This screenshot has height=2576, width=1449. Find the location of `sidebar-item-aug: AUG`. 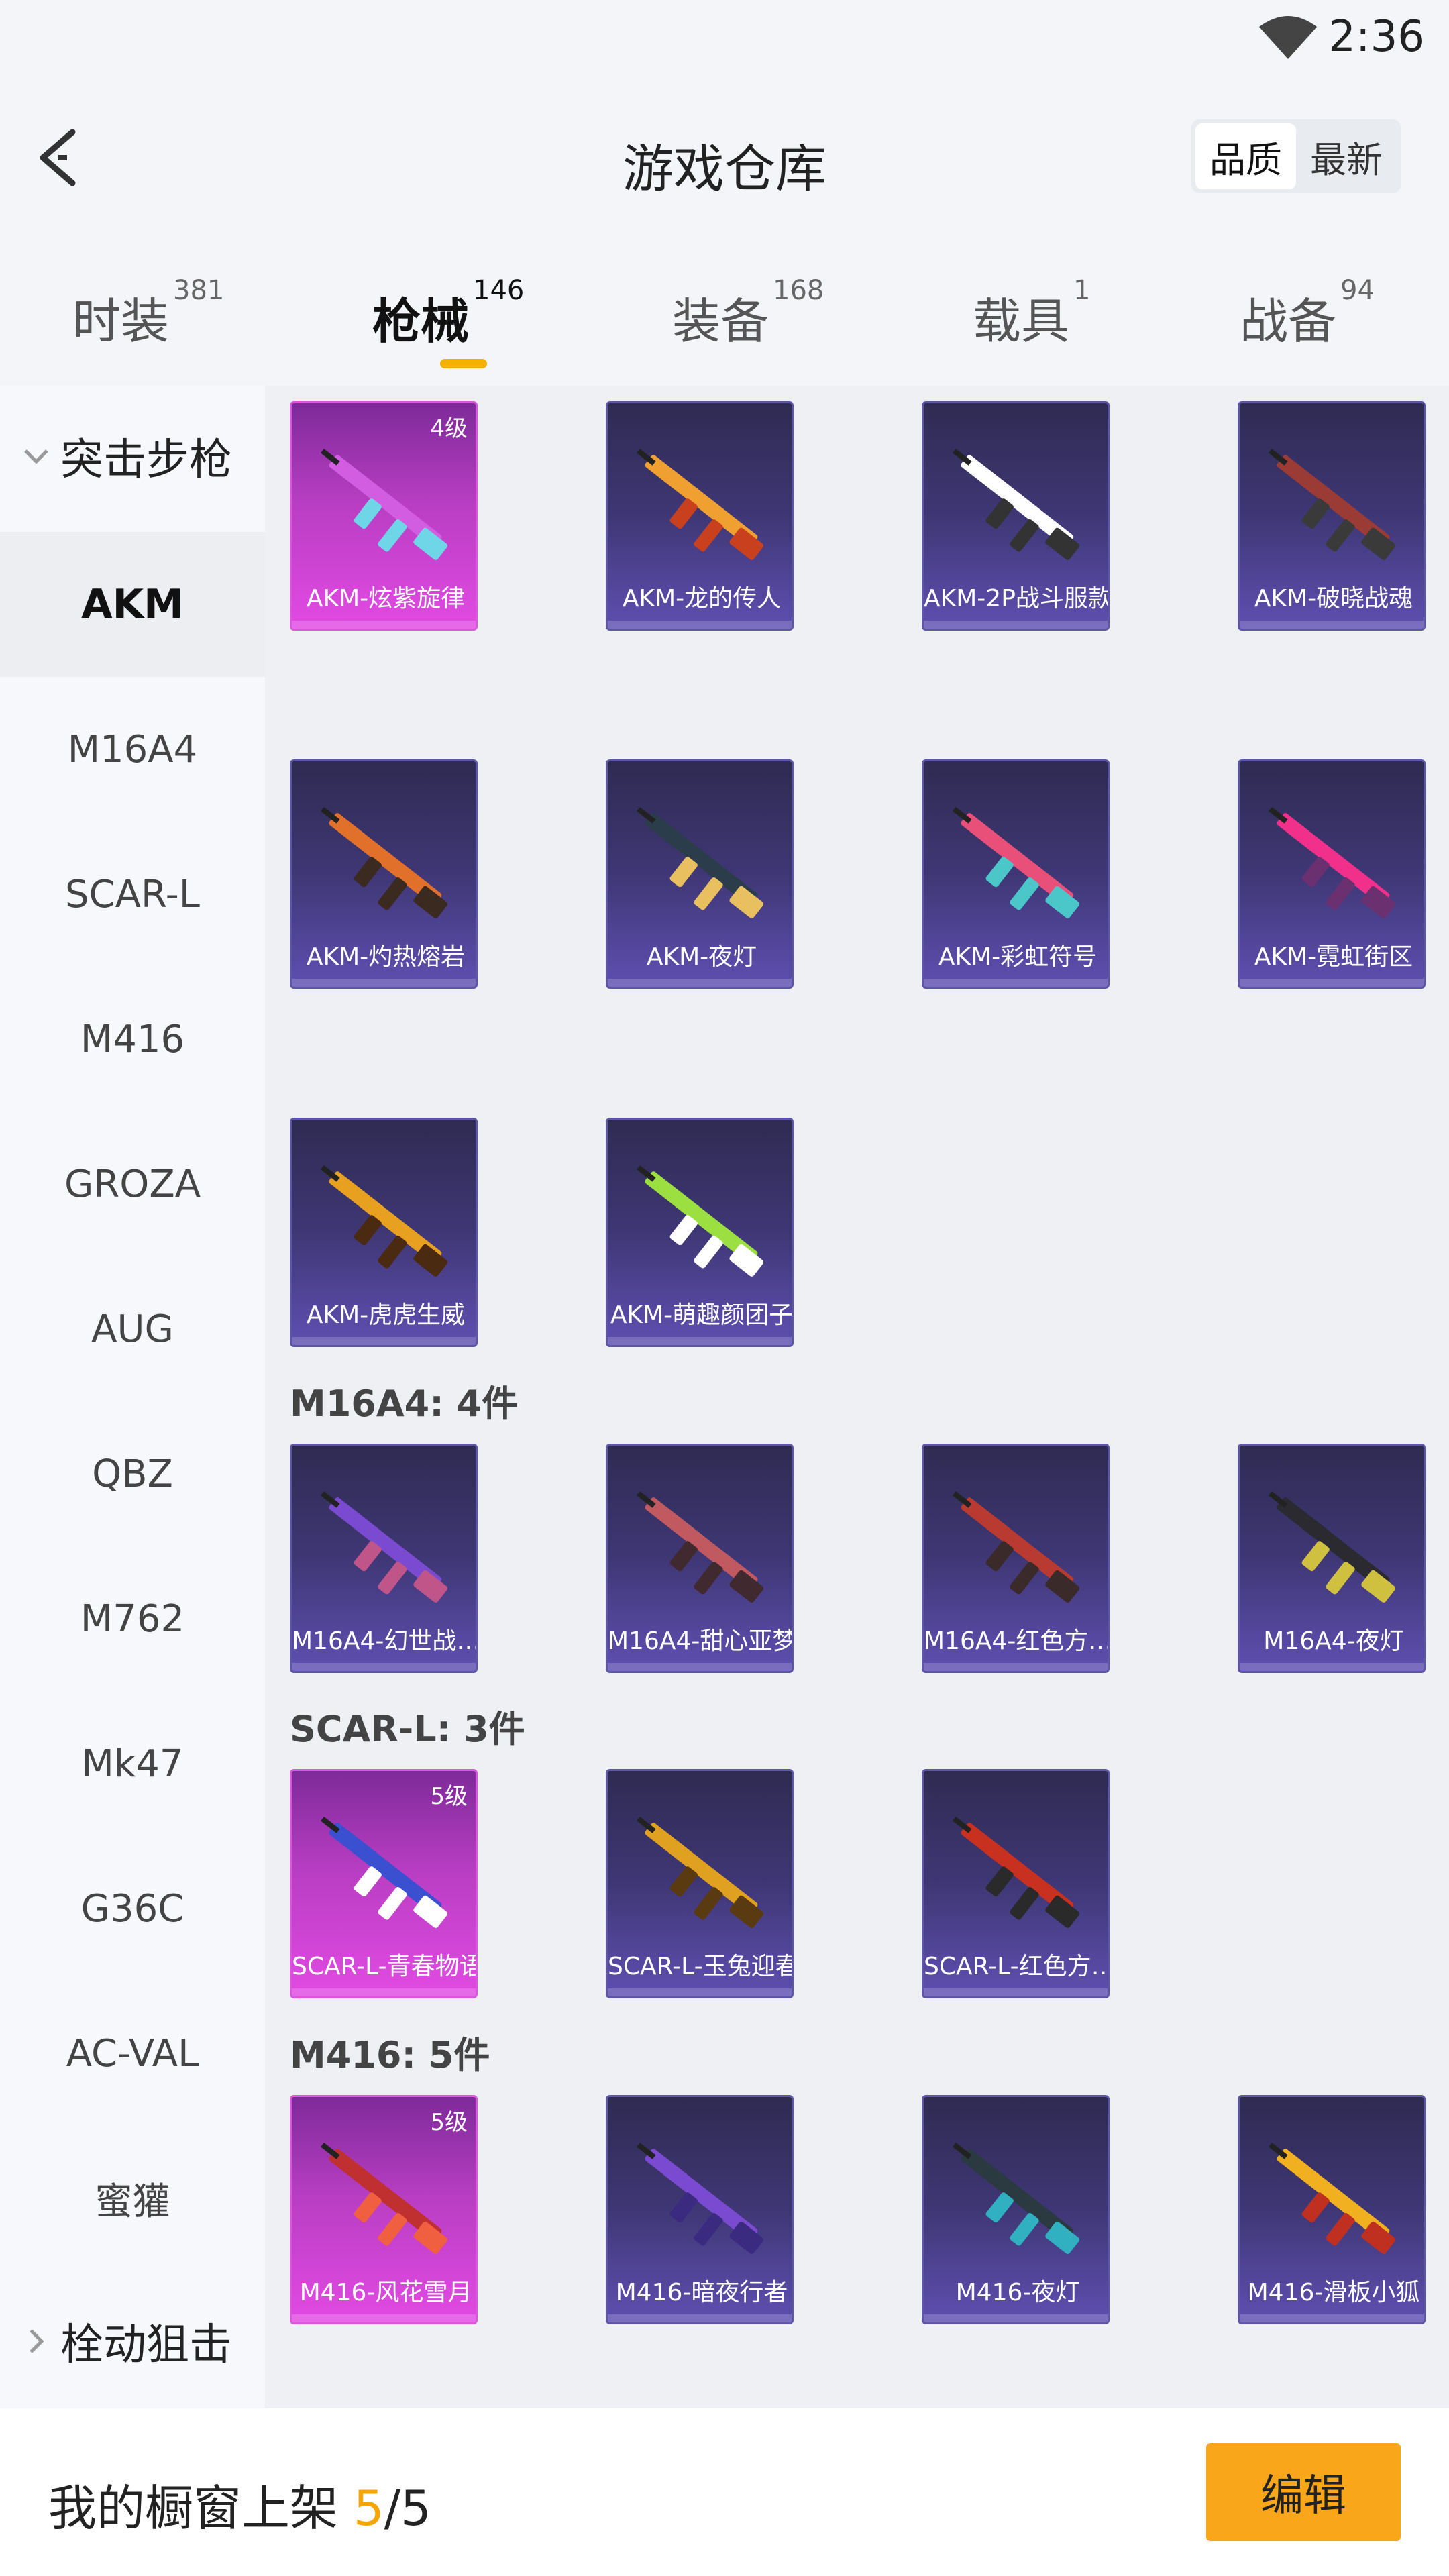

sidebar-item-aug: AUG is located at coordinates (132, 1328).